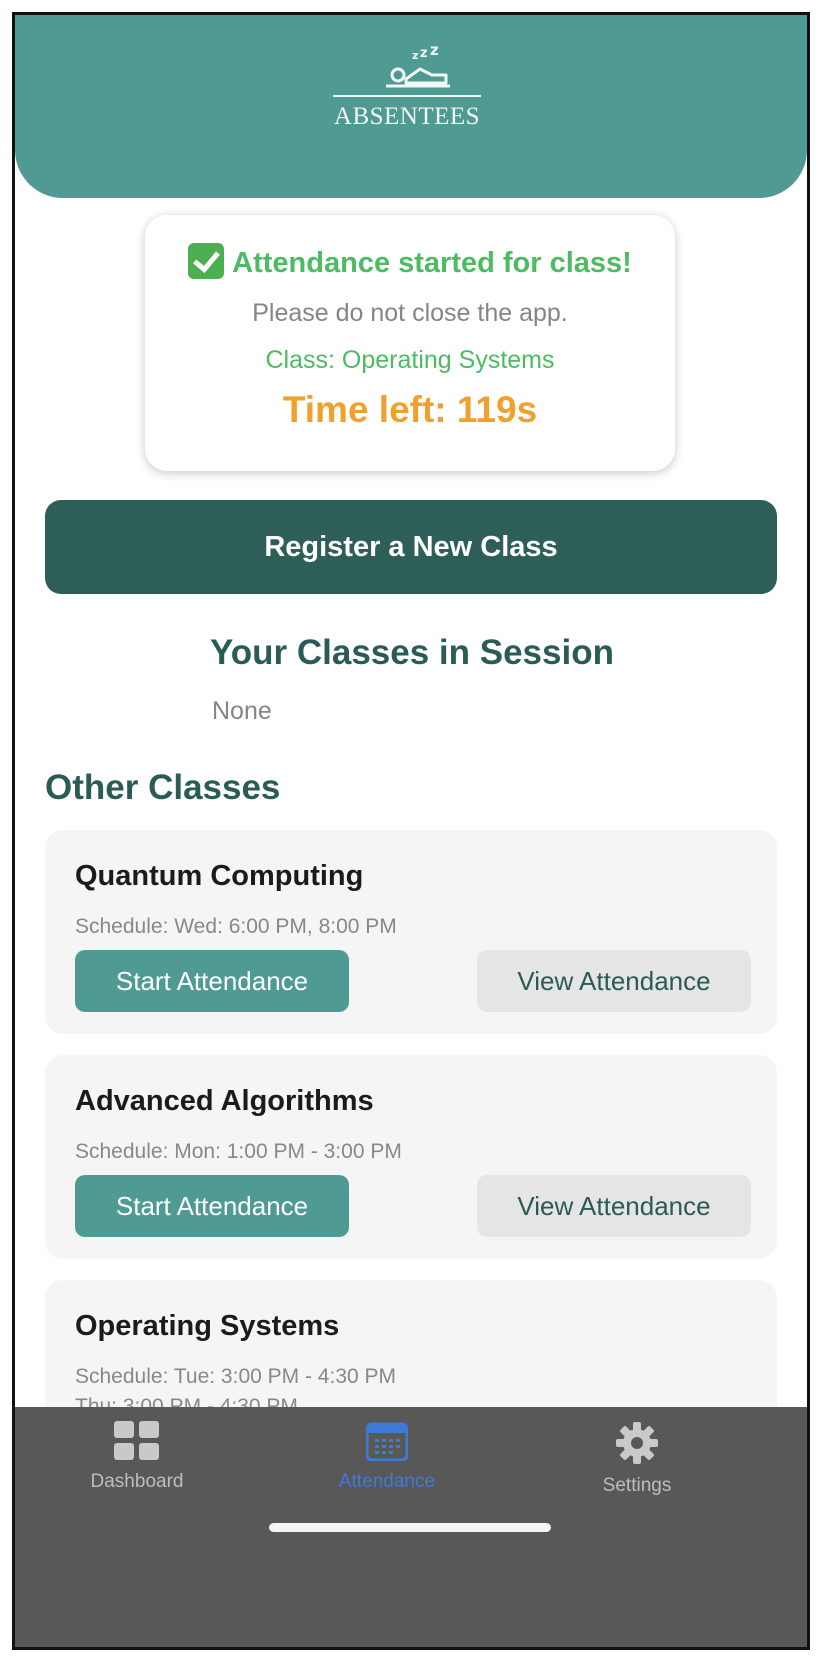 The height and width of the screenshot is (1664, 822). What do you see at coordinates (407, 96) in the screenshot?
I see `logo-divider` at bounding box center [407, 96].